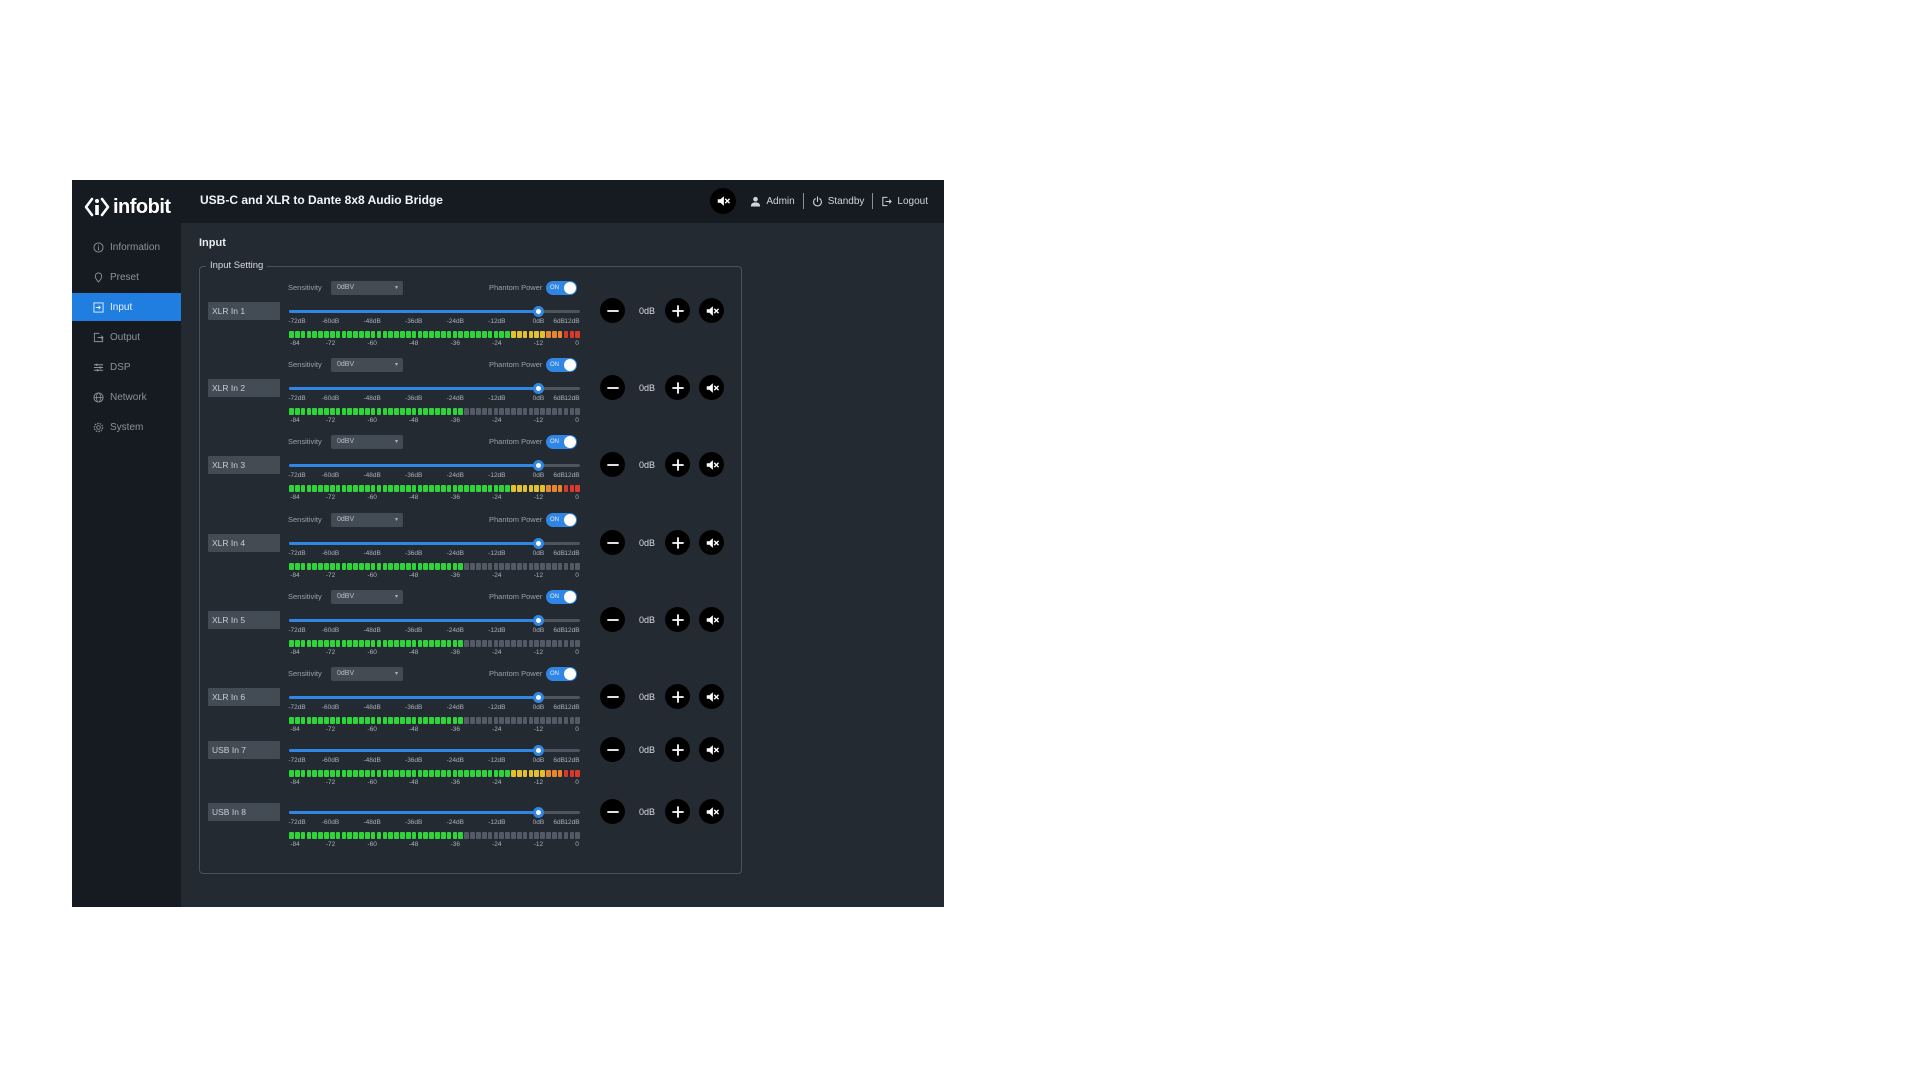  Describe the element at coordinates (723, 201) in the screenshot. I see `master-mute-button` at that location.